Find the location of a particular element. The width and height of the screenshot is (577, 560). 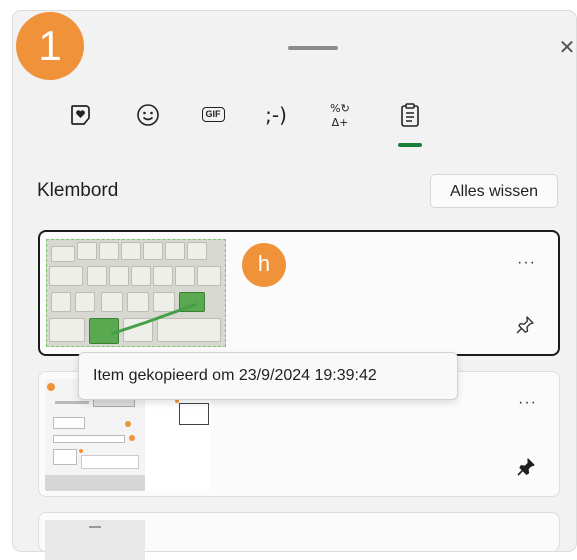

clear-all-button: Alles wissen is located at coordinates (494, 191).